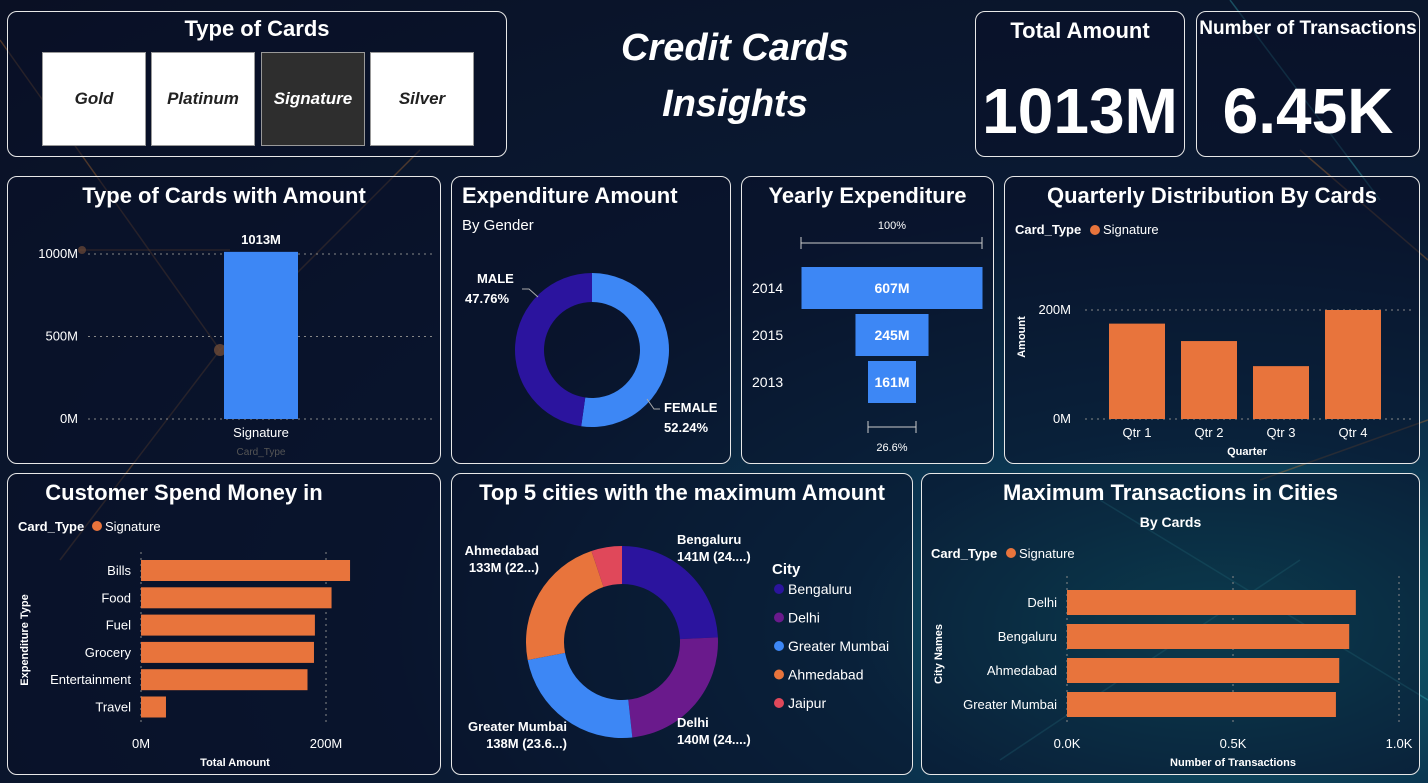 This screenshot has width=1428, height=783. What do you see at coordinates (1027, 636) in the screenshot?
I see `y-tick-label: Bengaluru` at bounding box center [1027, 636].